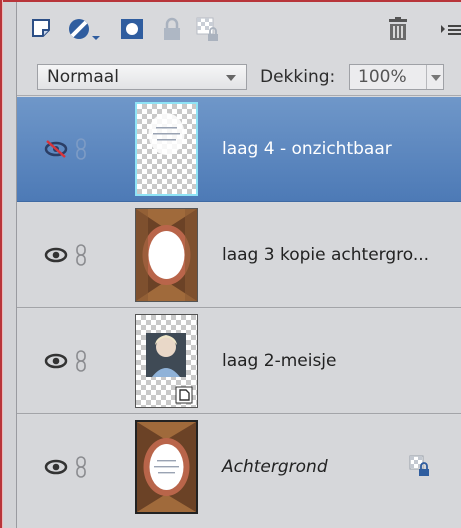 This screenshot has width=461, height=528. I want to click on layers-toolbar, so click(239, 30).